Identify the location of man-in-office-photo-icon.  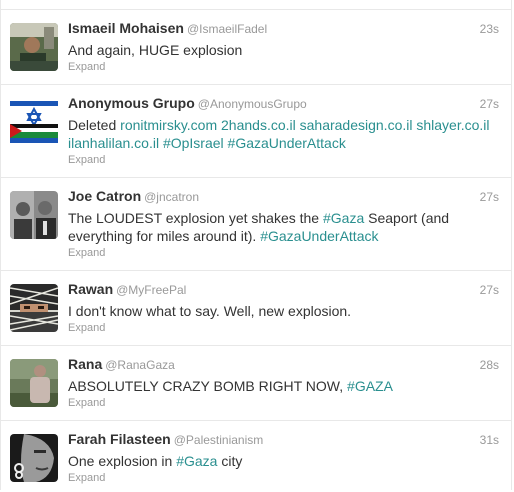
(34, 47).